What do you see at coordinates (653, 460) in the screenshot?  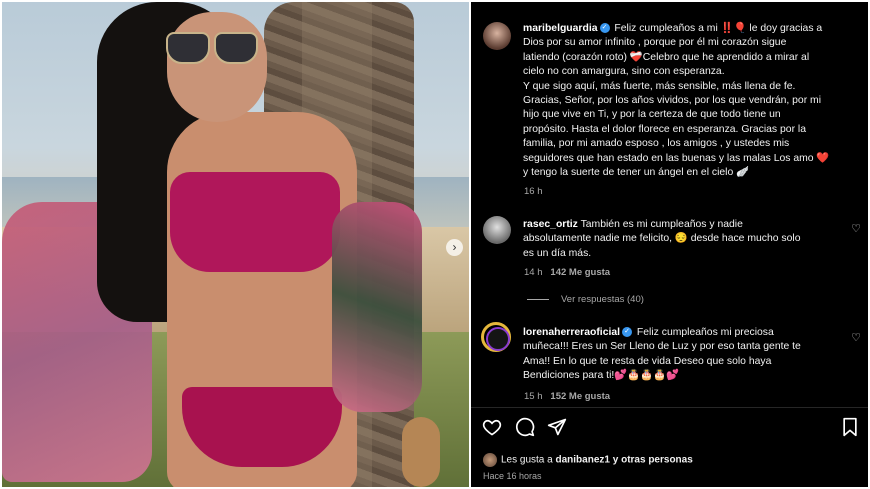 I see `likes-suffix: y otras personas` at bounding box center [653, 460].